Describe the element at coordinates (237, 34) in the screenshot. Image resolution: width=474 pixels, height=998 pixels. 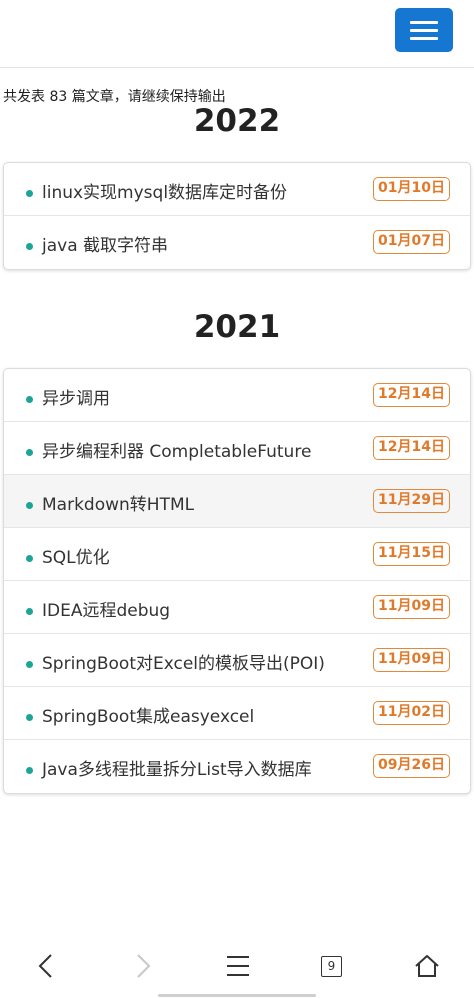
I see `top-navbar` at that location.